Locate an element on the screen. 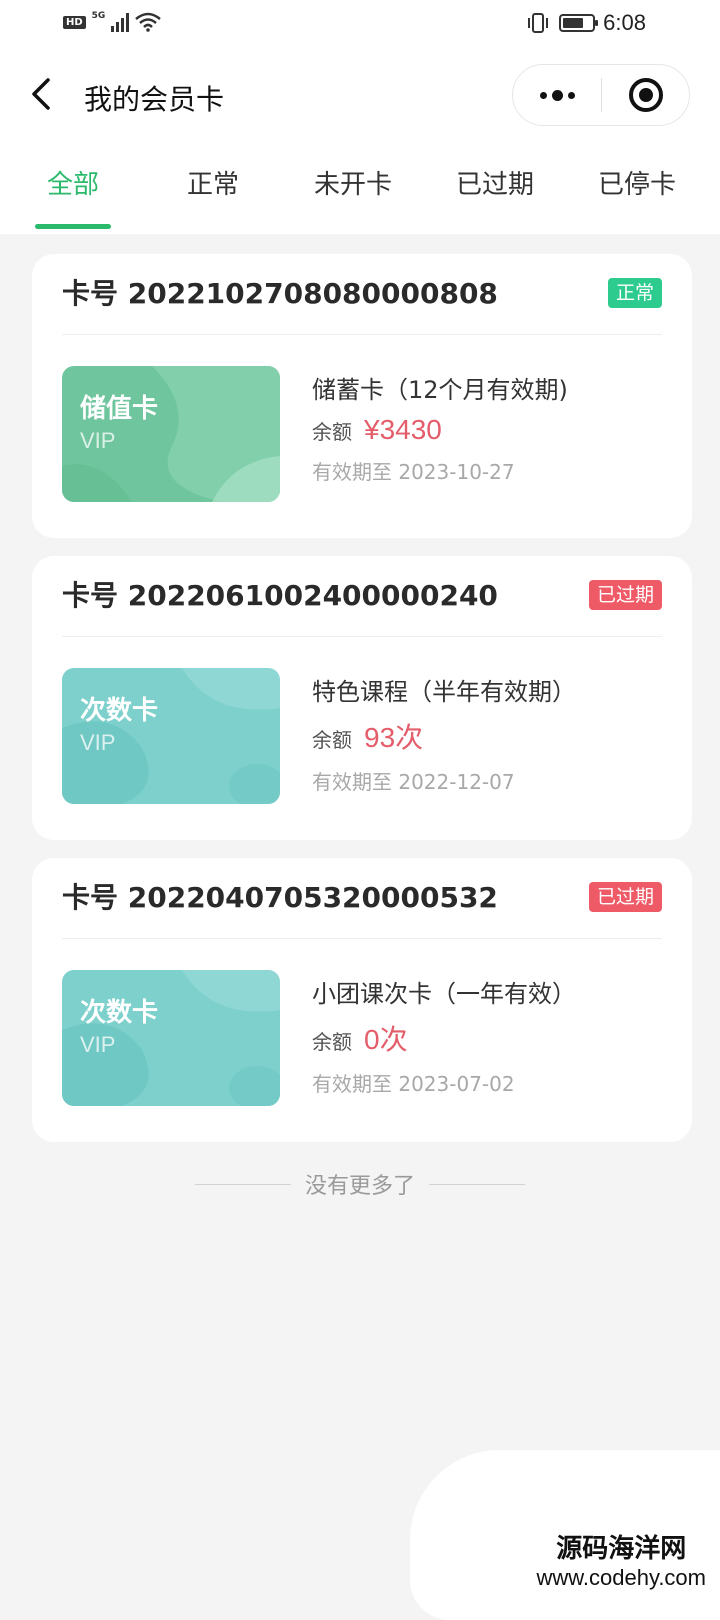 The width and height of the screenshot is (720, 1620). close-button is located at coordinates (645, 95).